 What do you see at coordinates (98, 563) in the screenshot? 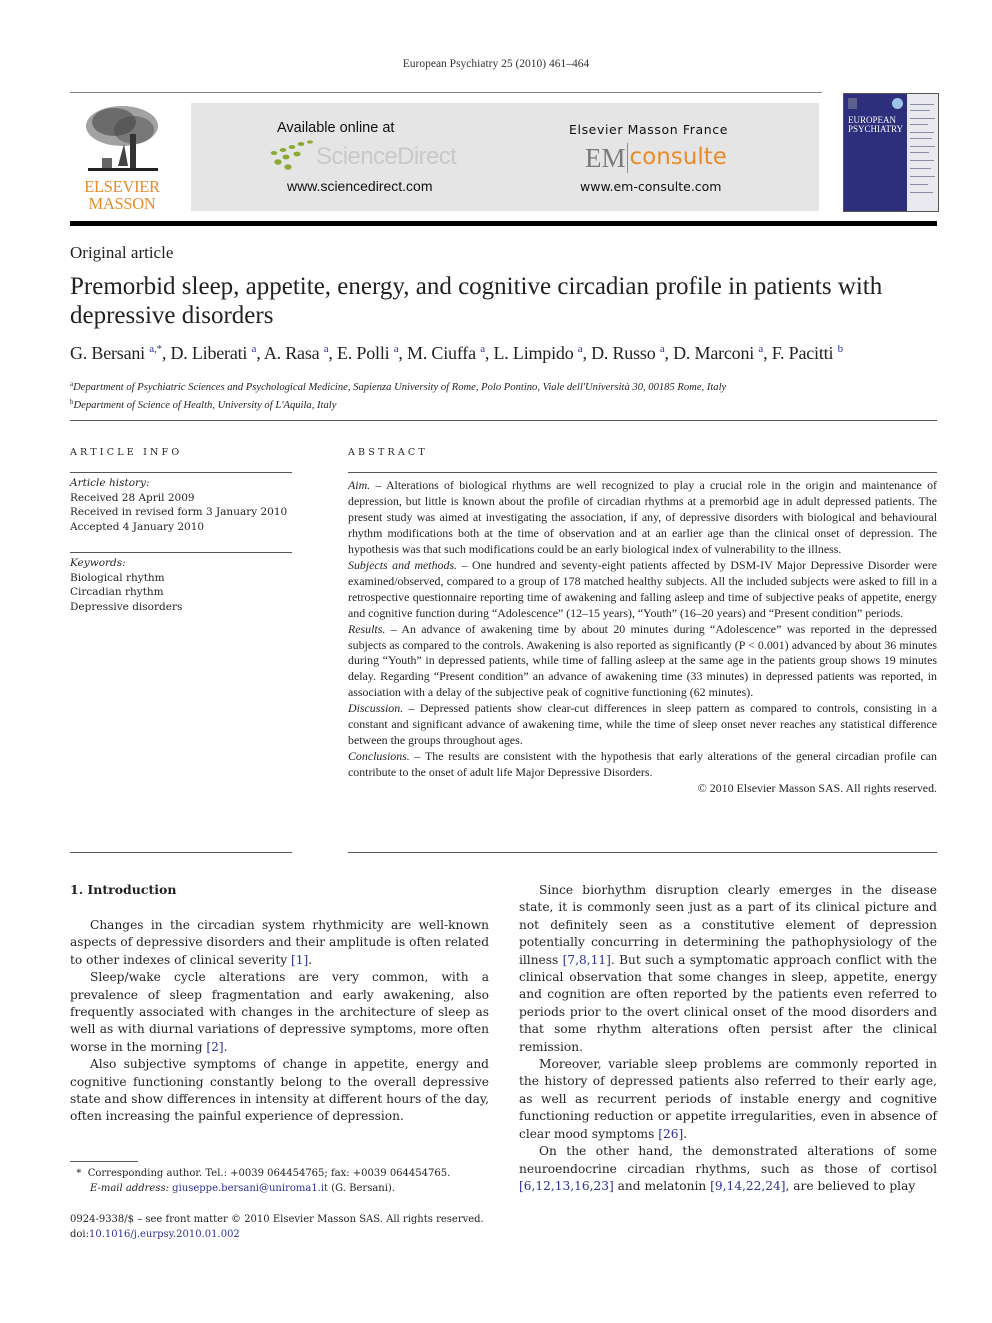
I see `keywords-label: Keywords:` at bounding box center [98, 563].